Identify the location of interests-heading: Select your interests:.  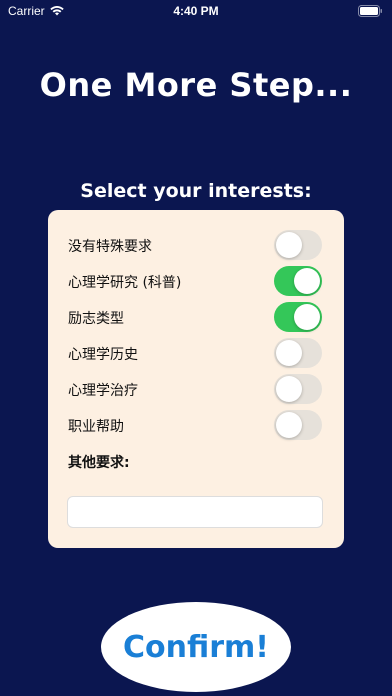
(196, 191).